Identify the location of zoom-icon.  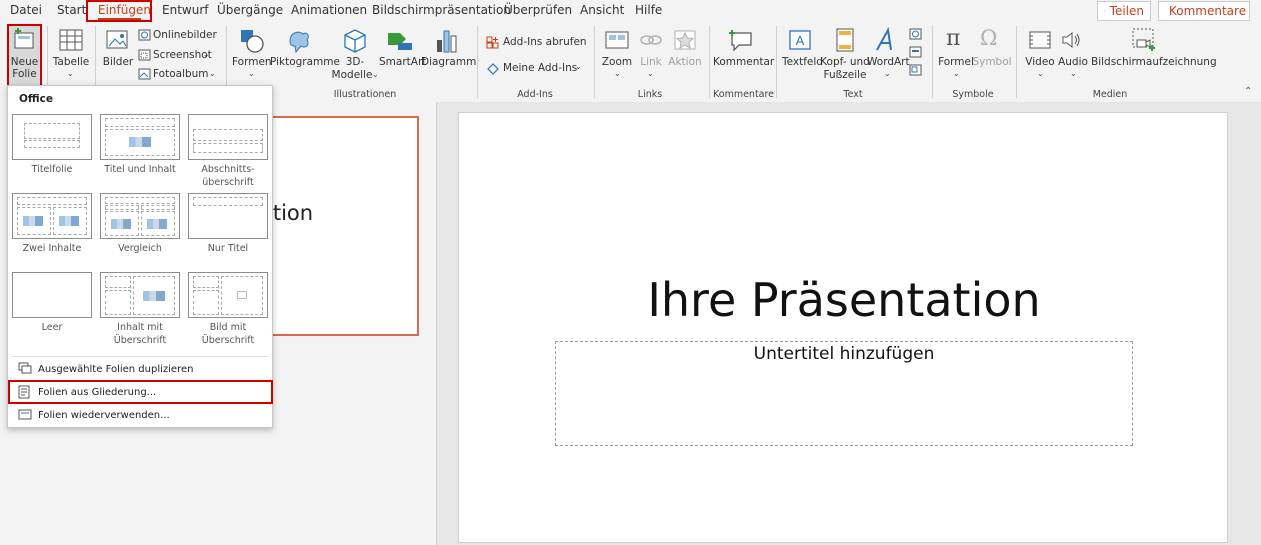
(617, 40).